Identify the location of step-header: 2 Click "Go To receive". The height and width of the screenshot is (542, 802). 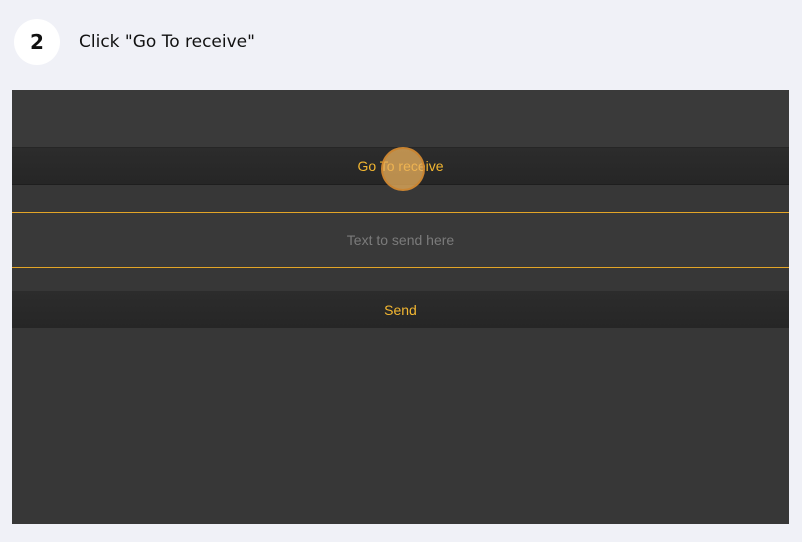
(134, 42).